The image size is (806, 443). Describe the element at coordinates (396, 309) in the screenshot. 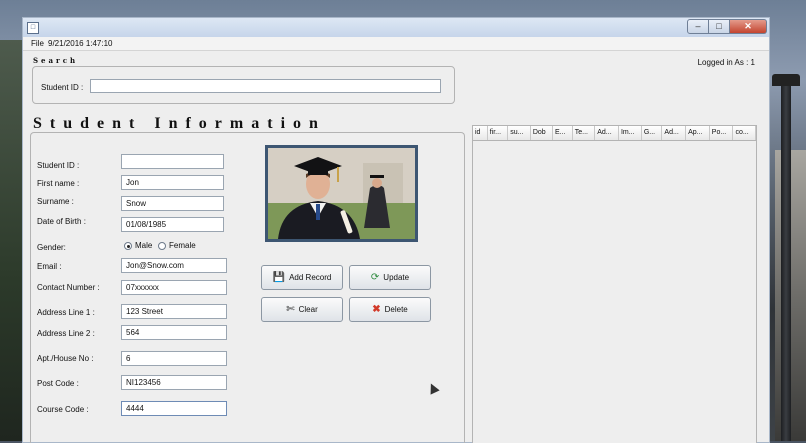

I see `delete-label: Delete` at that location.